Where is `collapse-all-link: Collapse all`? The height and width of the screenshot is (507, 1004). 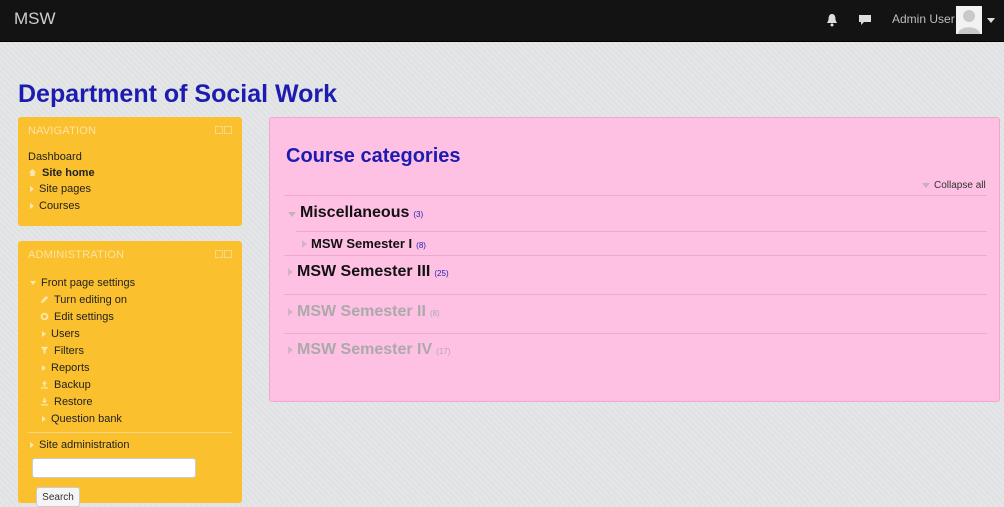
collapse-all-link: Collapse all is located at coordinates (954, 185).